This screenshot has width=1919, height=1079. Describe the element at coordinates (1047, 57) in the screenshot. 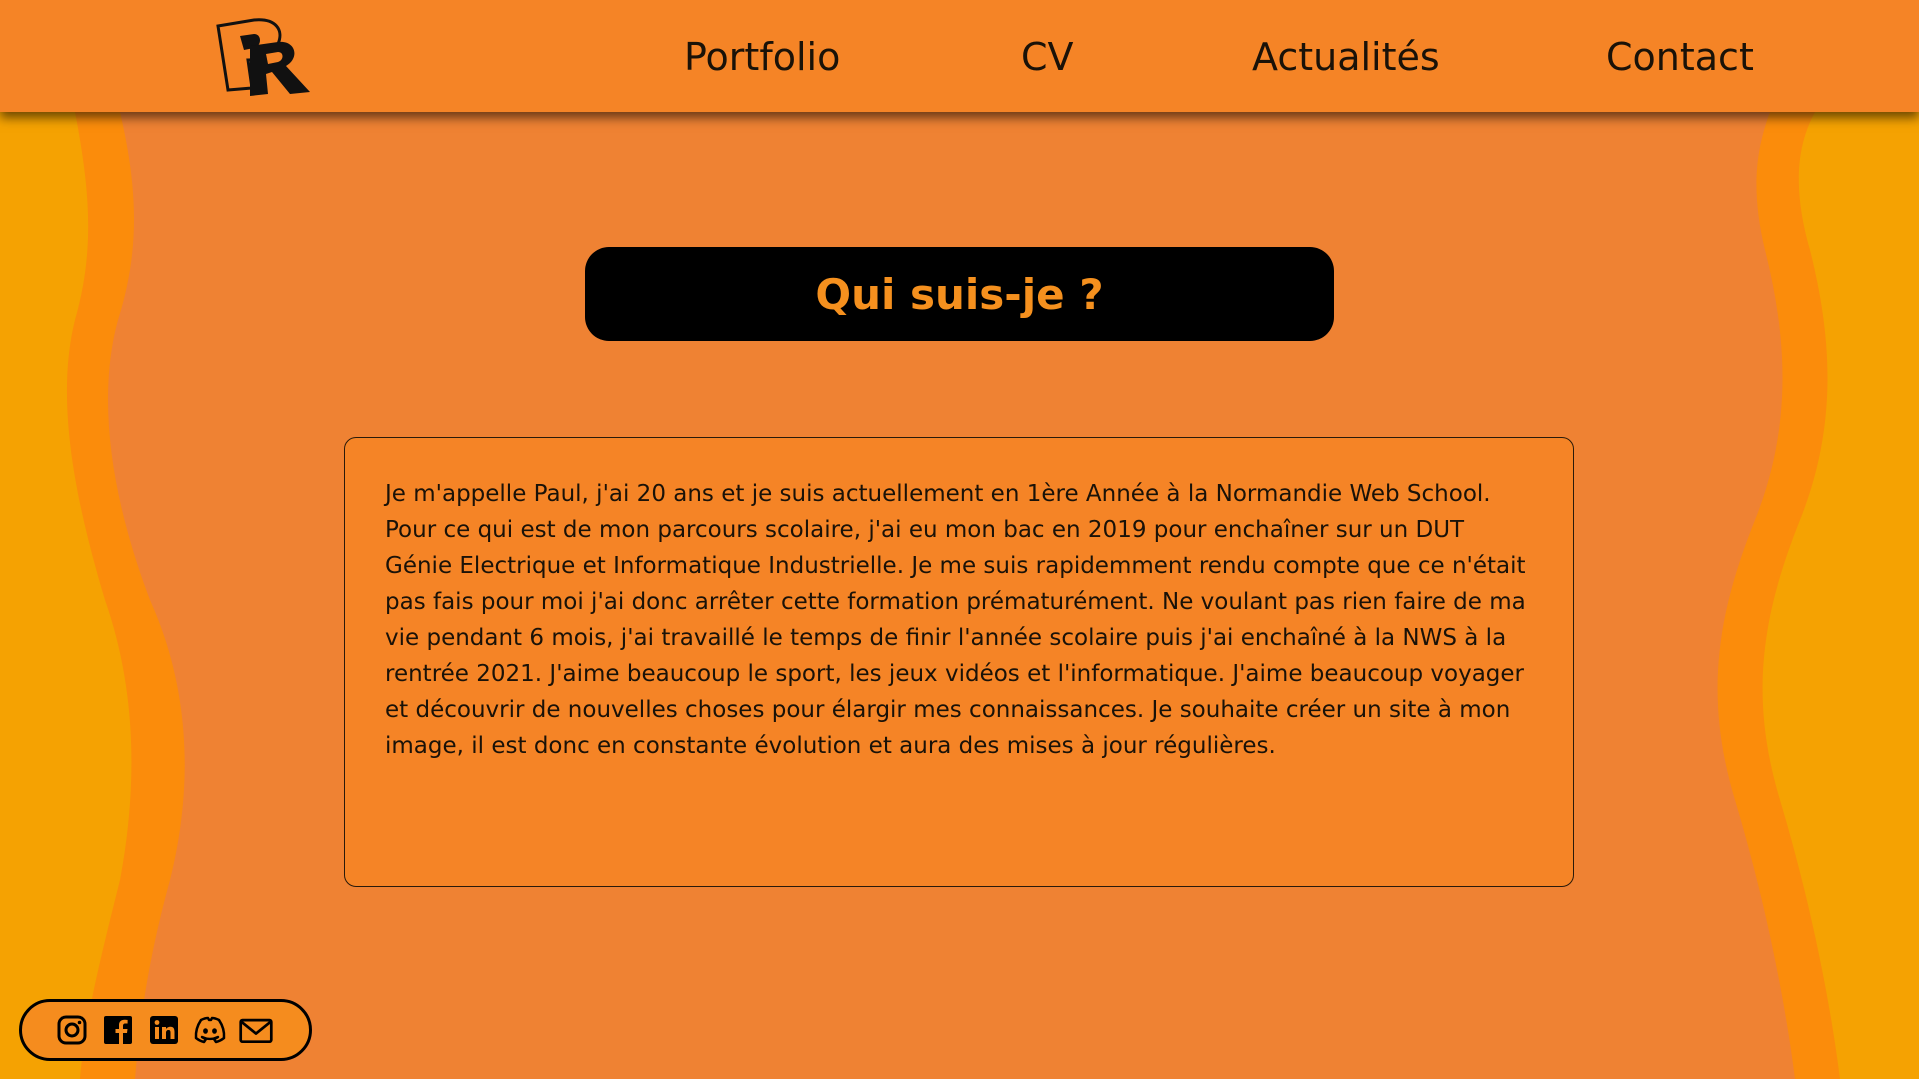

I see `nav-cv: CV` at that location.